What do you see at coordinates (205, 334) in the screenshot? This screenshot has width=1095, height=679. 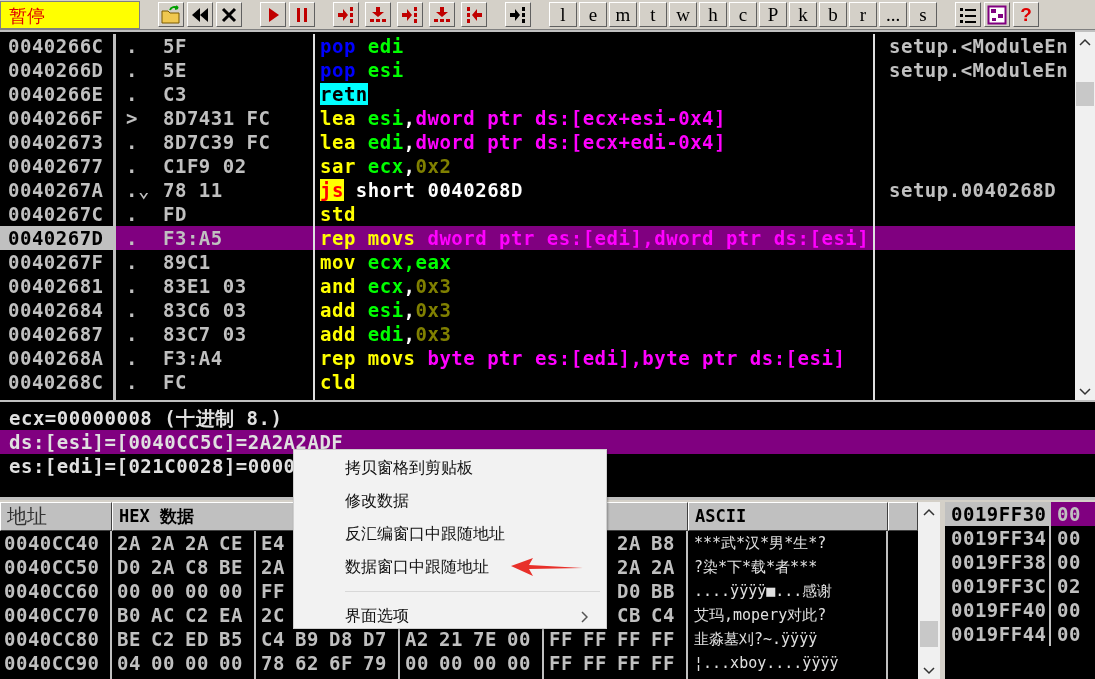 I see `opcode-bytes: 83C7 03` at bounding box center [205, 334].